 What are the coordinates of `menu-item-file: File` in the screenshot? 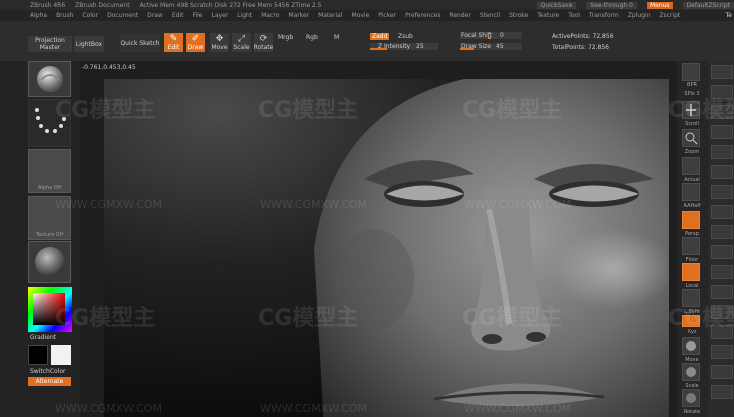 It's located at (197, 15).